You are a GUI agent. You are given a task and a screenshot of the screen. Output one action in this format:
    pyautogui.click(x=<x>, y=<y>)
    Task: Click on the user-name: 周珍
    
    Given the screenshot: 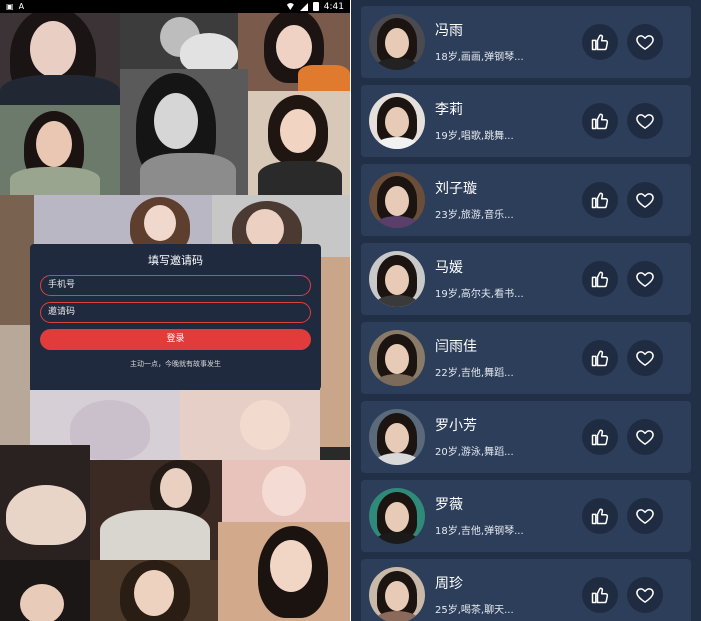 What is the action you would take?
    pyautogui.click(x=449, y=584)
    